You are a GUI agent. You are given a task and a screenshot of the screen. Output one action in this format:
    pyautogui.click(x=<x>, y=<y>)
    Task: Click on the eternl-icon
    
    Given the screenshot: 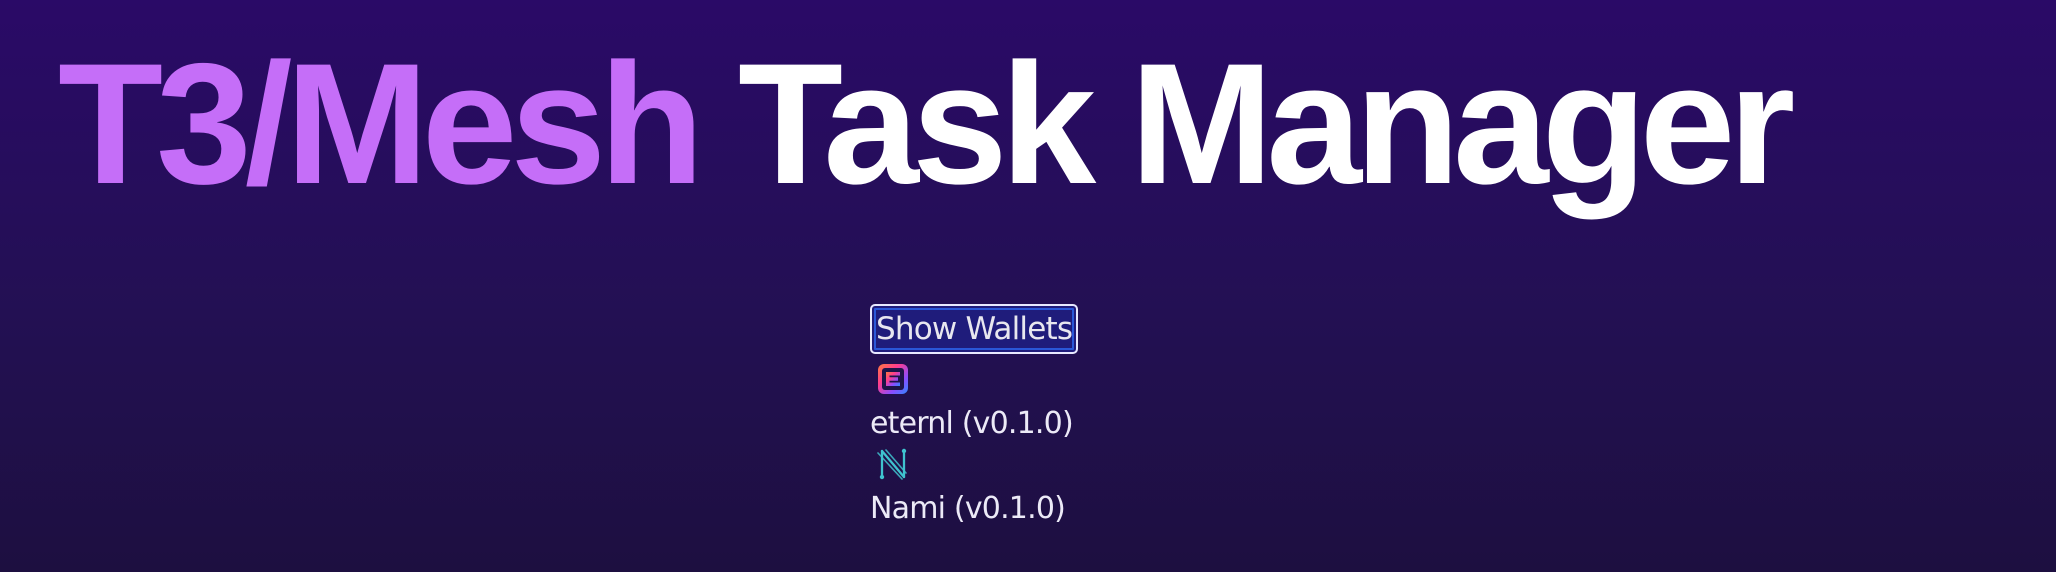 What is the action you would take?
    pyautogui.click(x=1000, y=379)
    